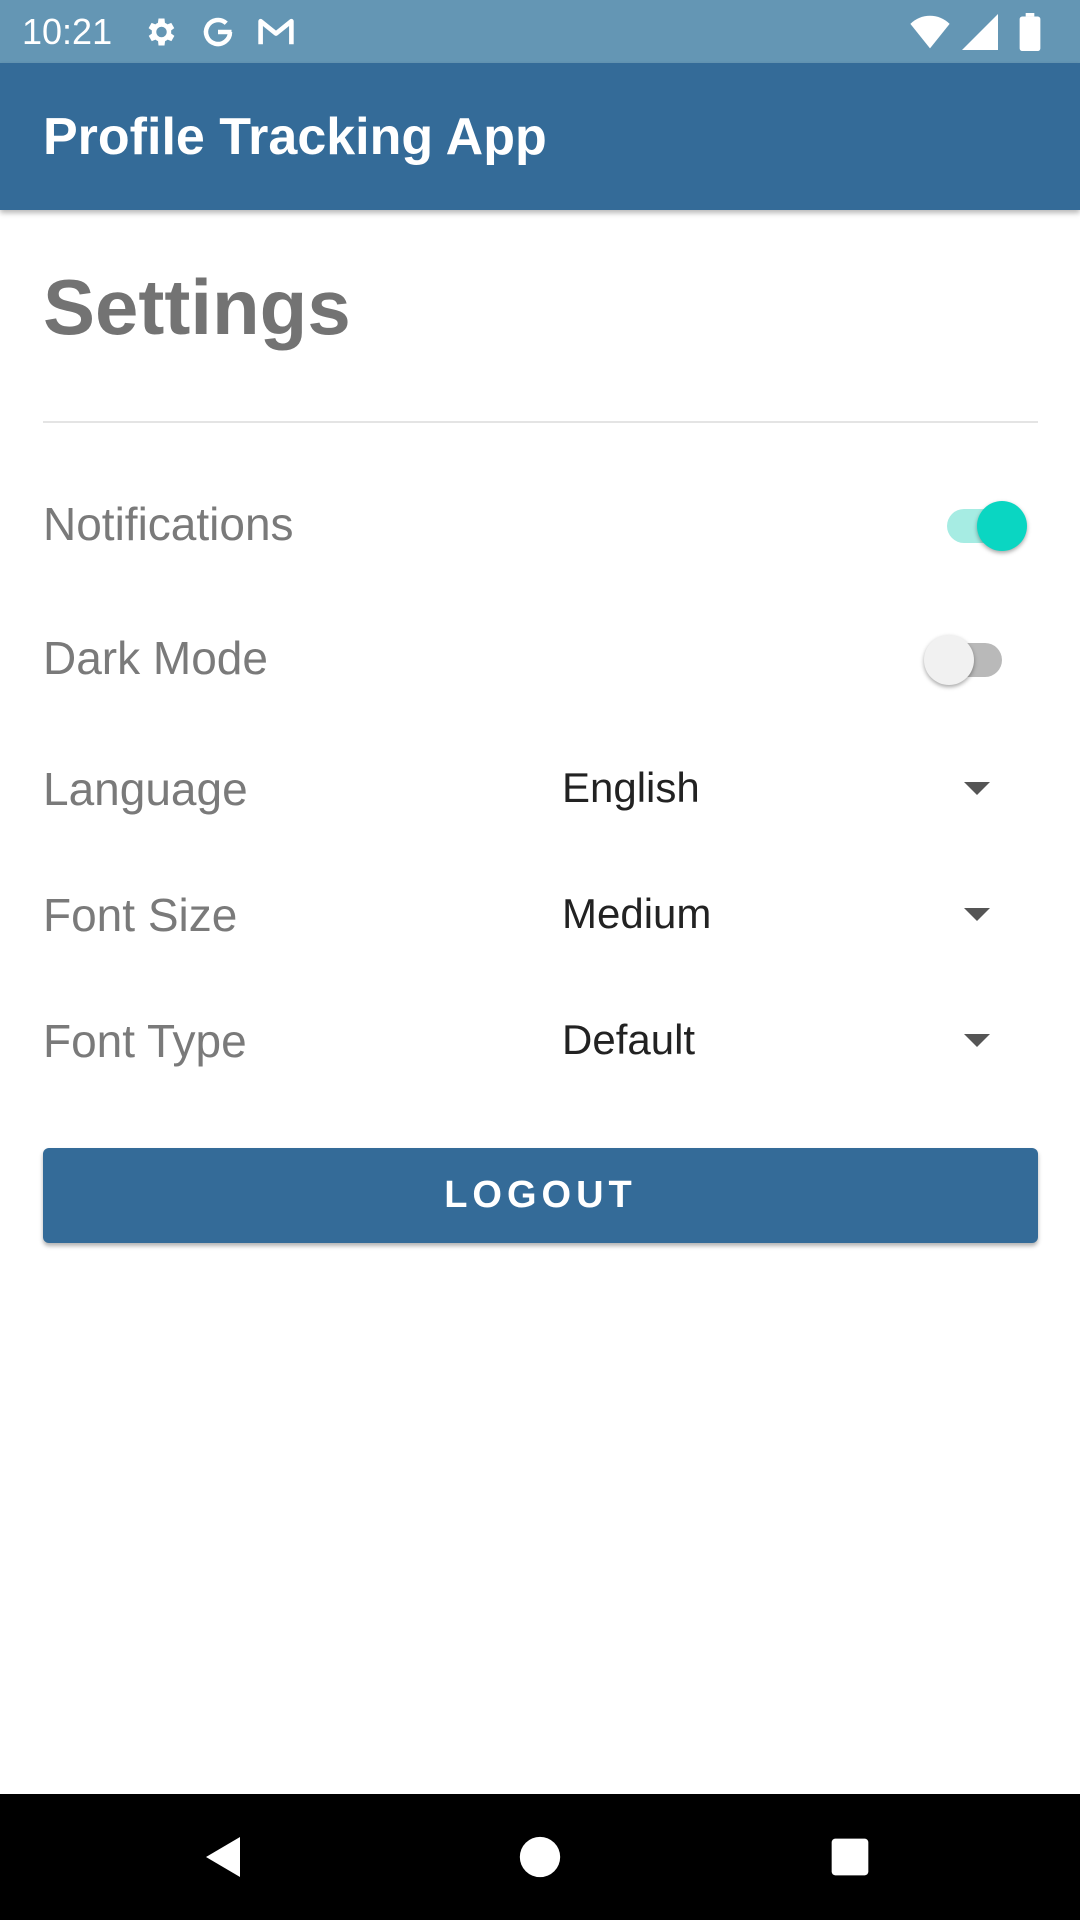 The width and height of the screenshot is (1080, 1920). I want to click on app-bar: Profile Tracking App, so click(540, 136).